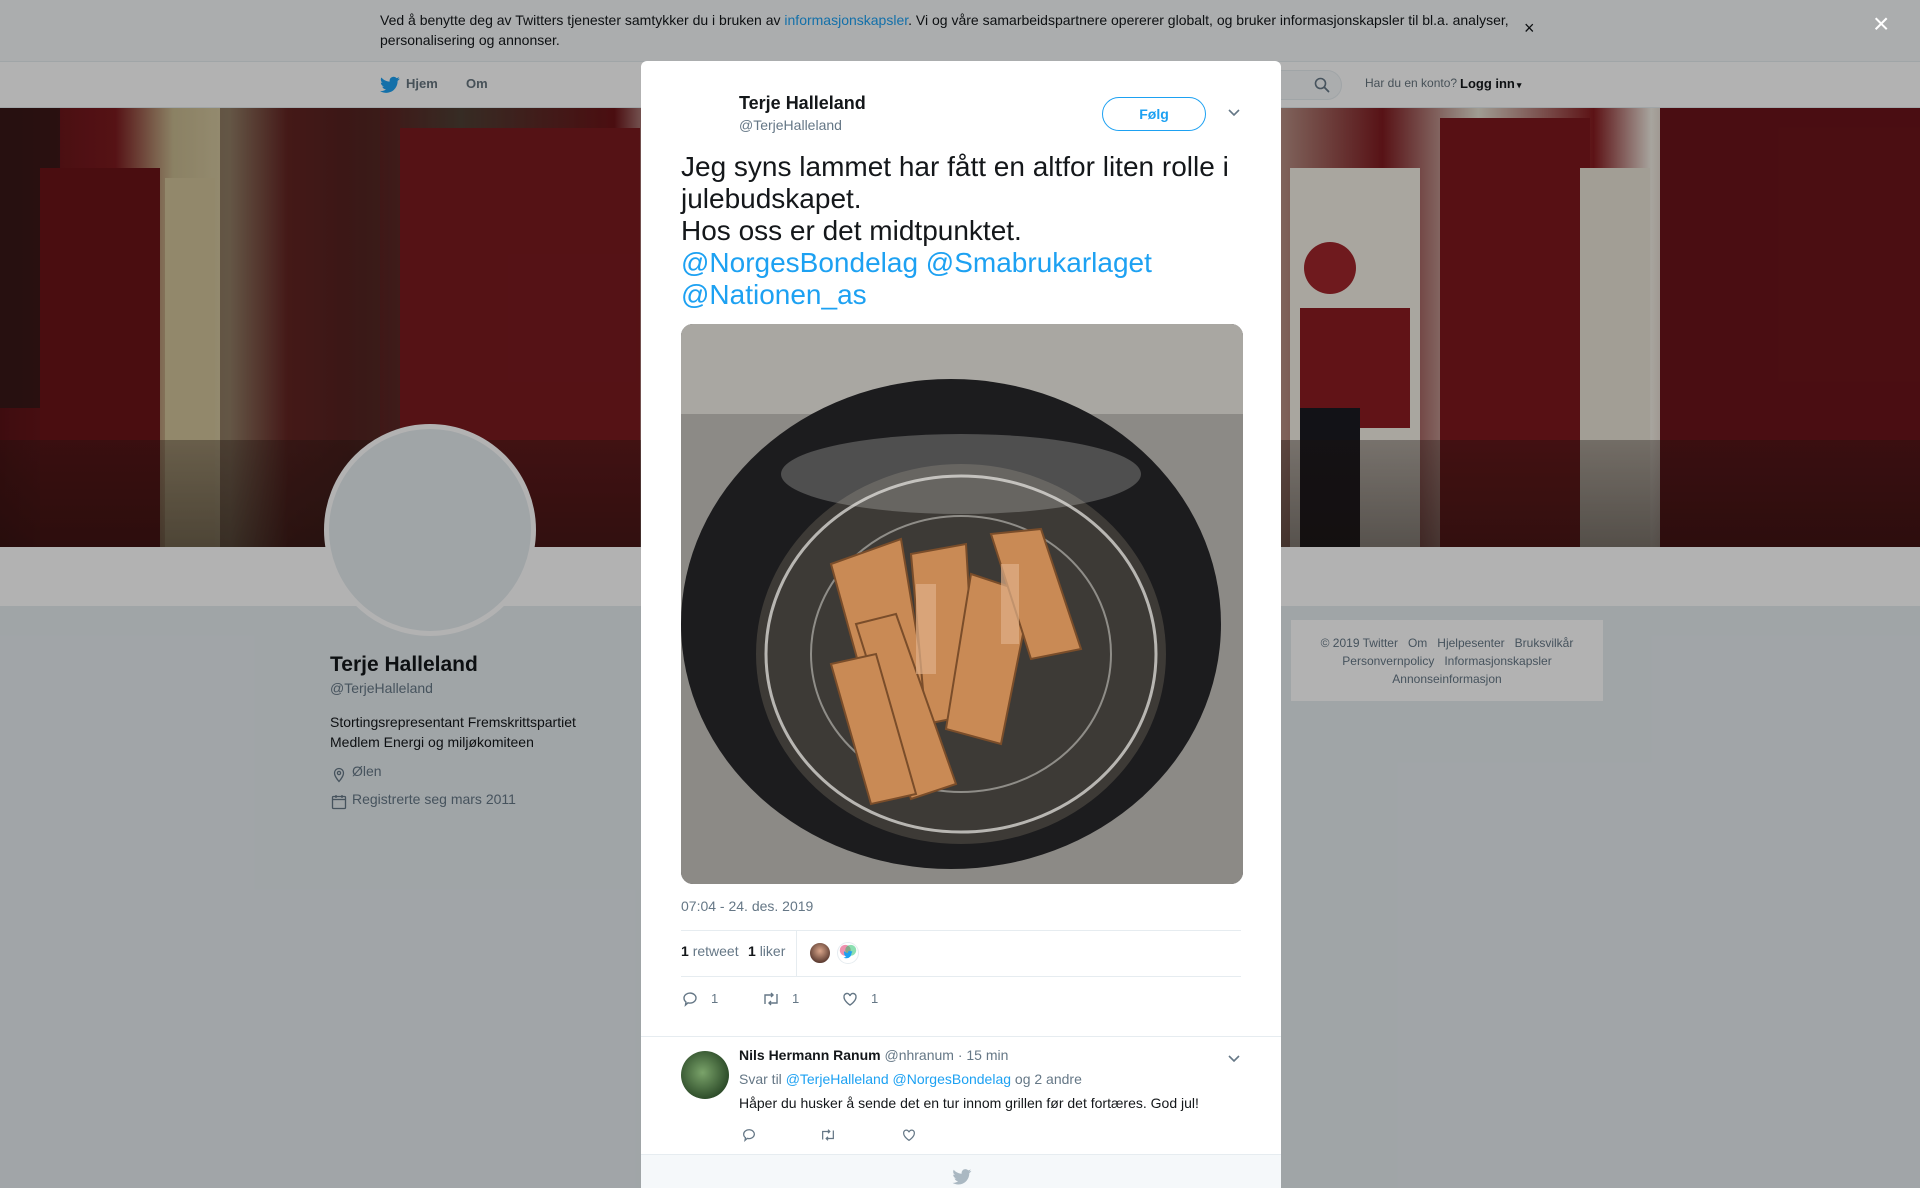 The height and width of the screenshot is (1188, 1920). What do you see at coordinates (851, 230) in the screenshot?
I see `tweet-text-line: Hos oss er det midtpunktet.` at bounding box center [851, 230].